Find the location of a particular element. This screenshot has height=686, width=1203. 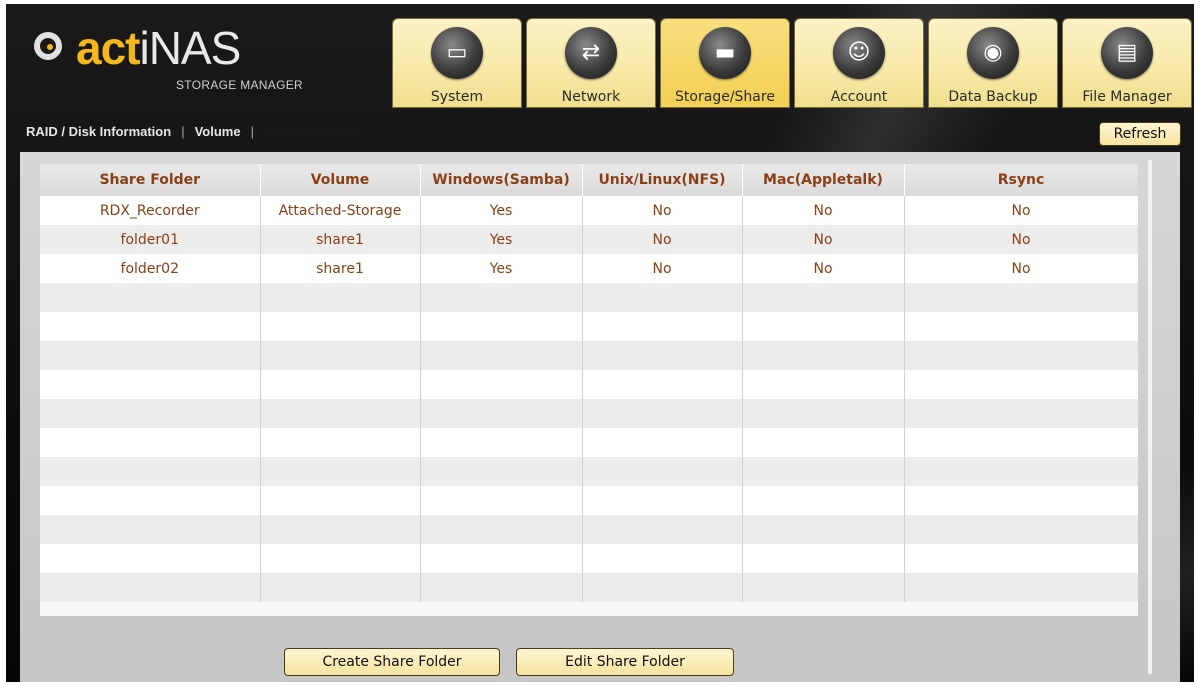

tab-account: ☺ Account is located at coordinates (859, 63).